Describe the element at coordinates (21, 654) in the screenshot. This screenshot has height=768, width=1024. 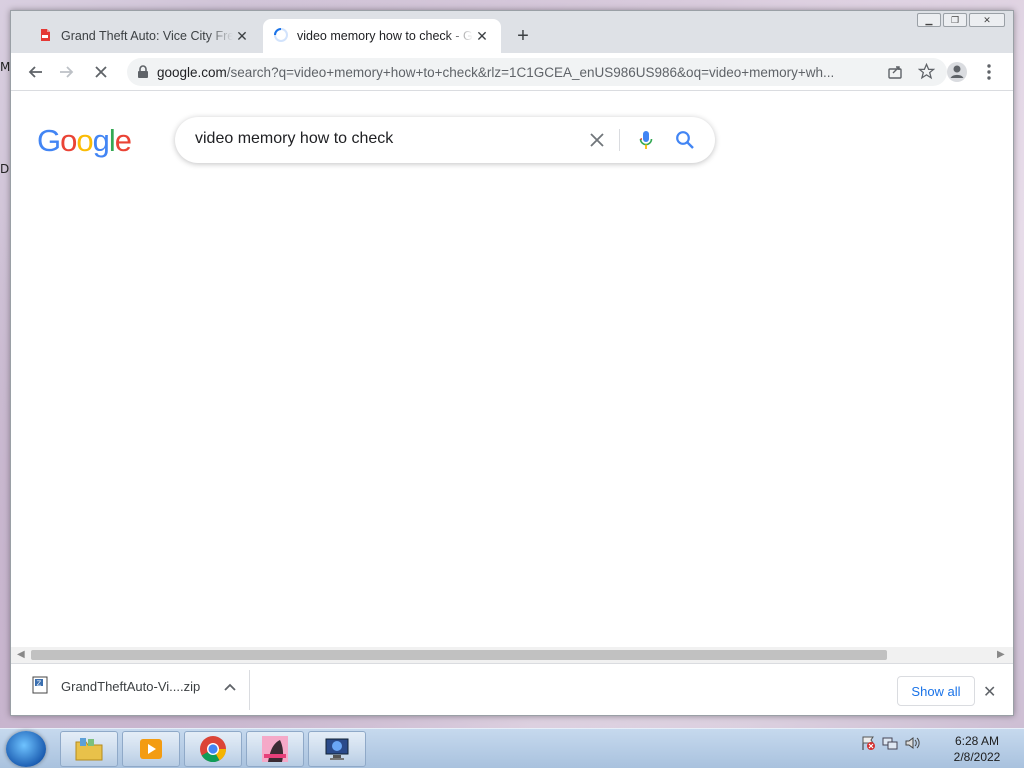
I see `scroll-left-arrow: ◀` at that location.